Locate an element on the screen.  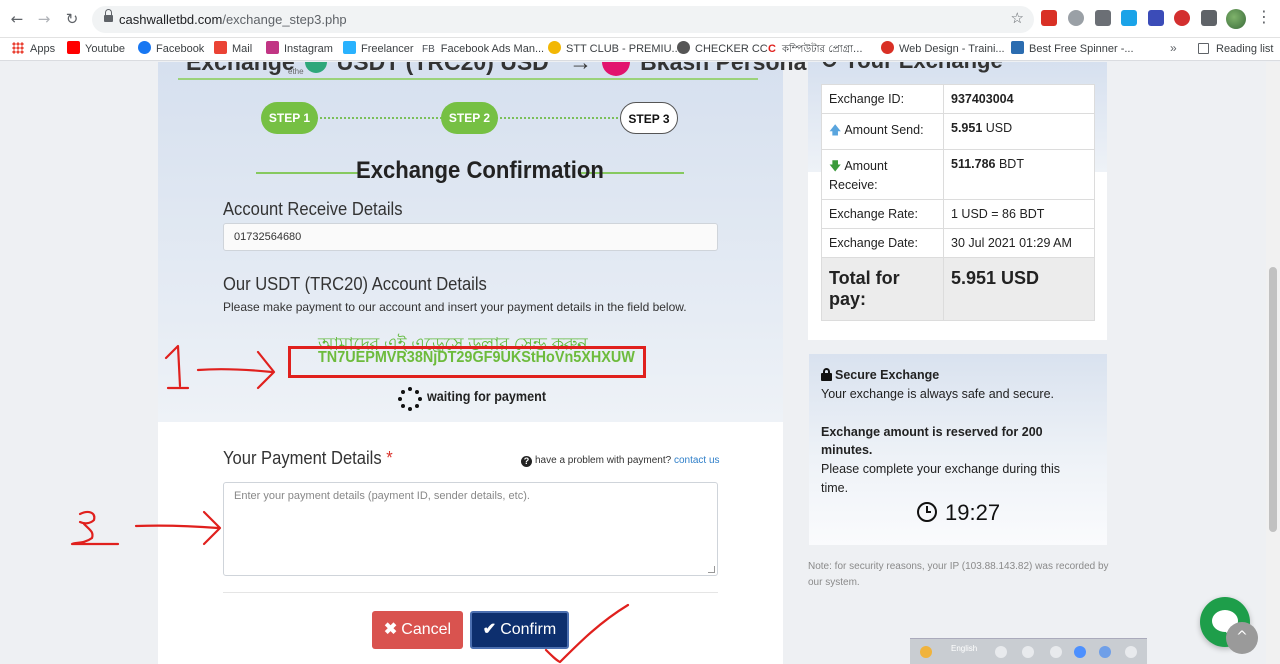
kebab-menu-icon: ⋮ is located at coordinates (1264, 16).